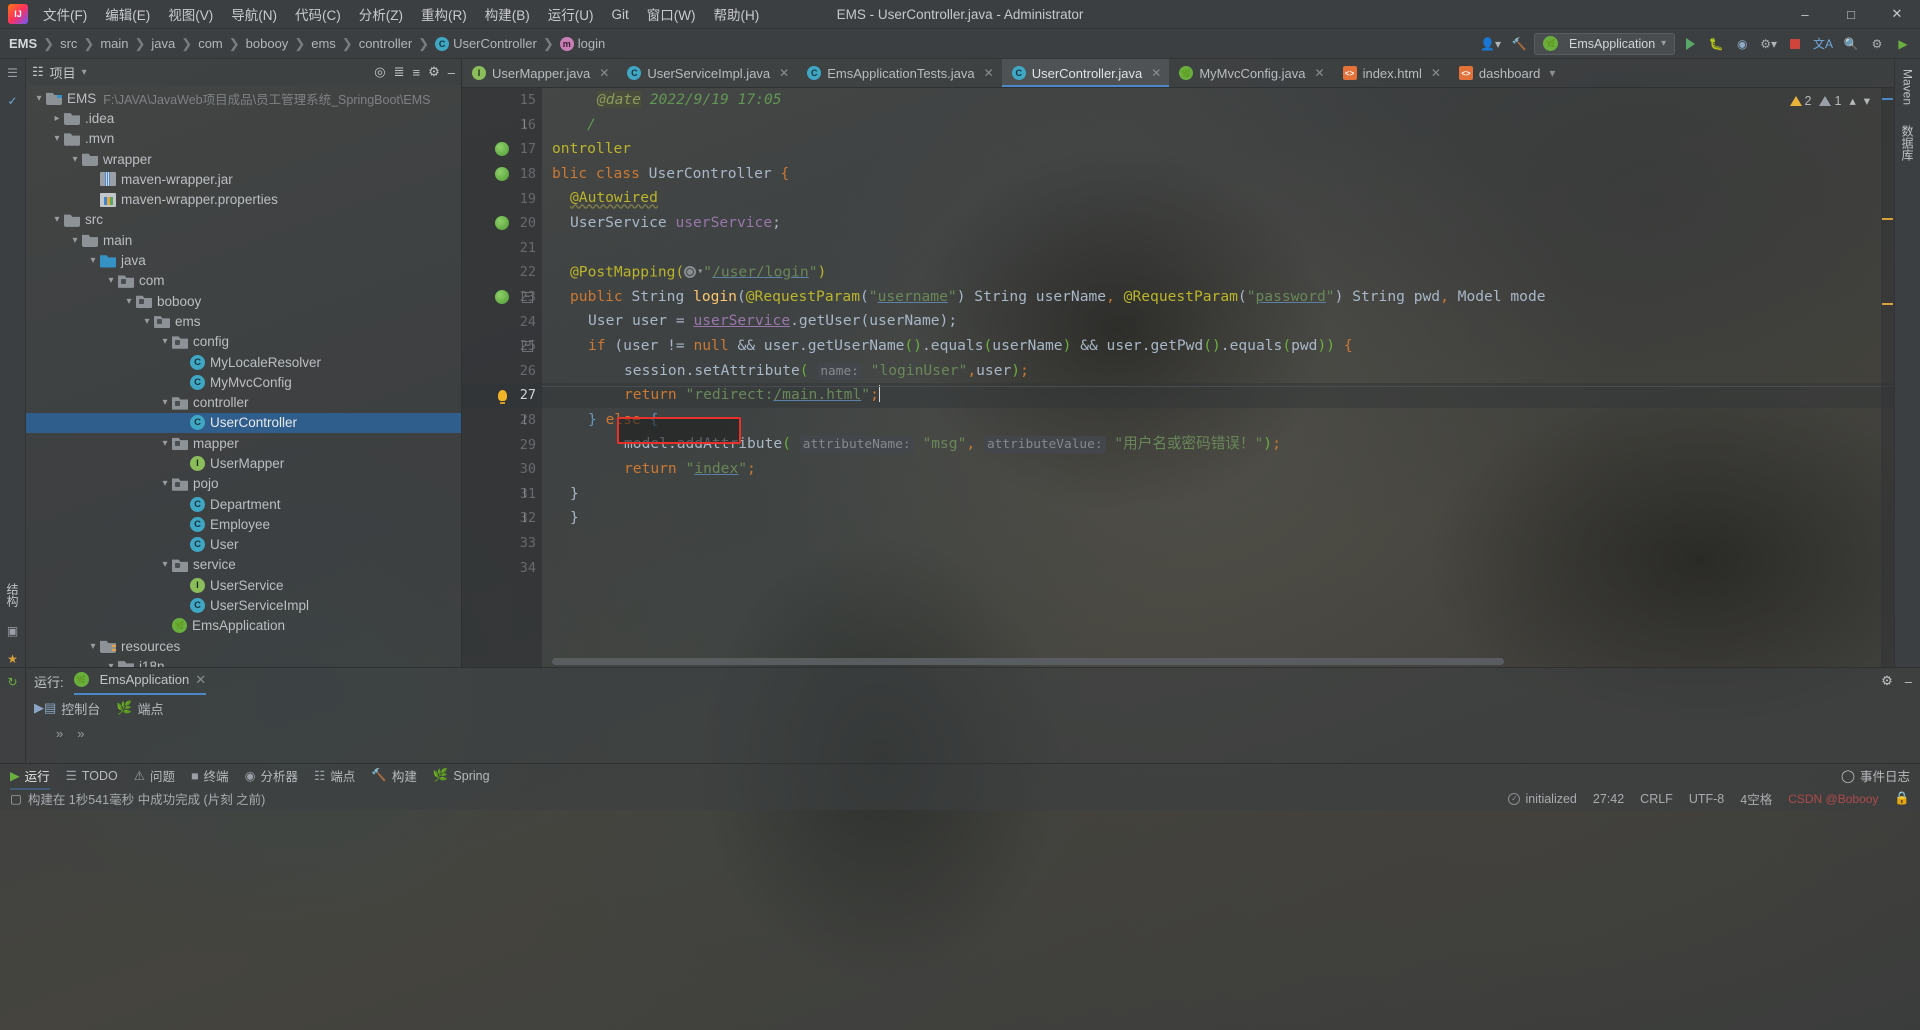 This screenshot has width=1920, height=1030. What do you see at coordinates (243, 402) in the screenshot?
I see `tree-node-controller: ▾ controller` at bounding box center [243, 402].